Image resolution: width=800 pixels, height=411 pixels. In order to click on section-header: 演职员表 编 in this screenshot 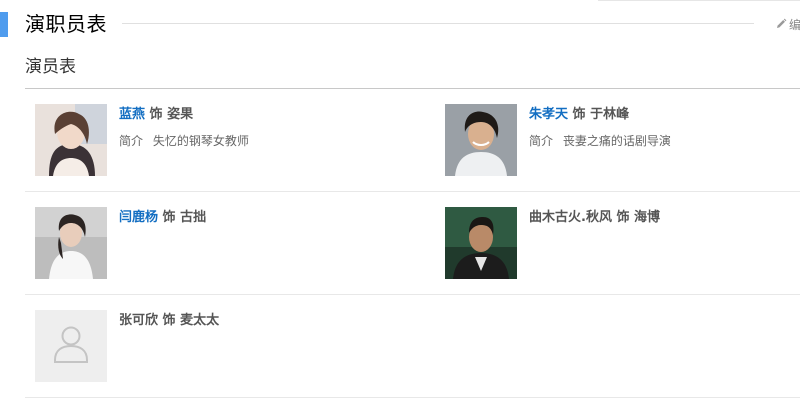, I will do `click(400, 24)`.